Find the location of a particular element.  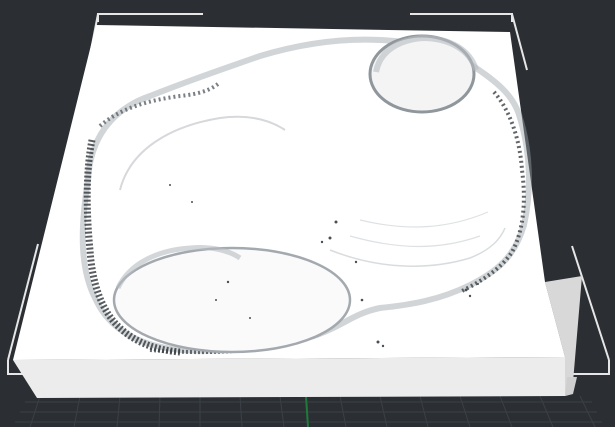

model-front-face is located at coordinates (289, 377).